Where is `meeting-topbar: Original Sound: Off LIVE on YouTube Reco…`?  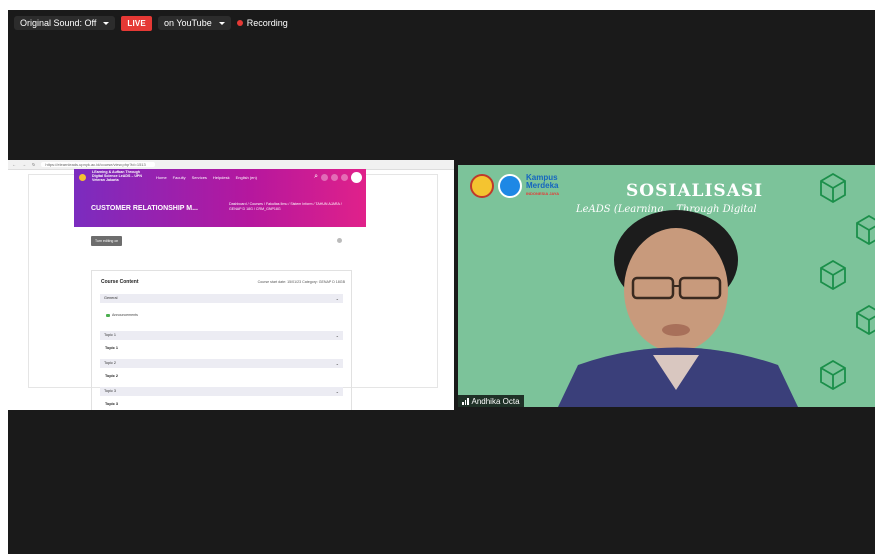 meeting-topbar: Original Sound: Off LIVE on YouTube Reco… is located at coordinates (151, 23).